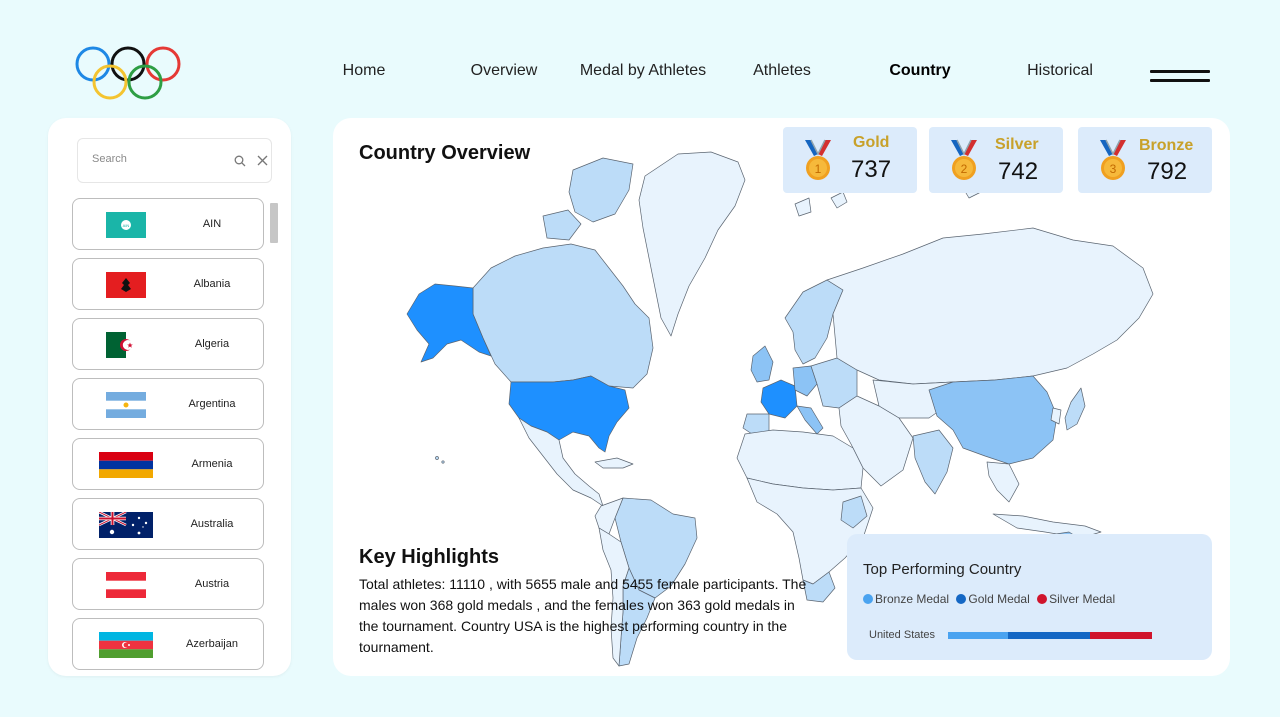 The height and width of the screenshot is (717, 1280). What do you see at coordinates (1113, 159) in the screenshot?
I see `bronze-medal-icon: 3` at bounding box center [1113, 159].